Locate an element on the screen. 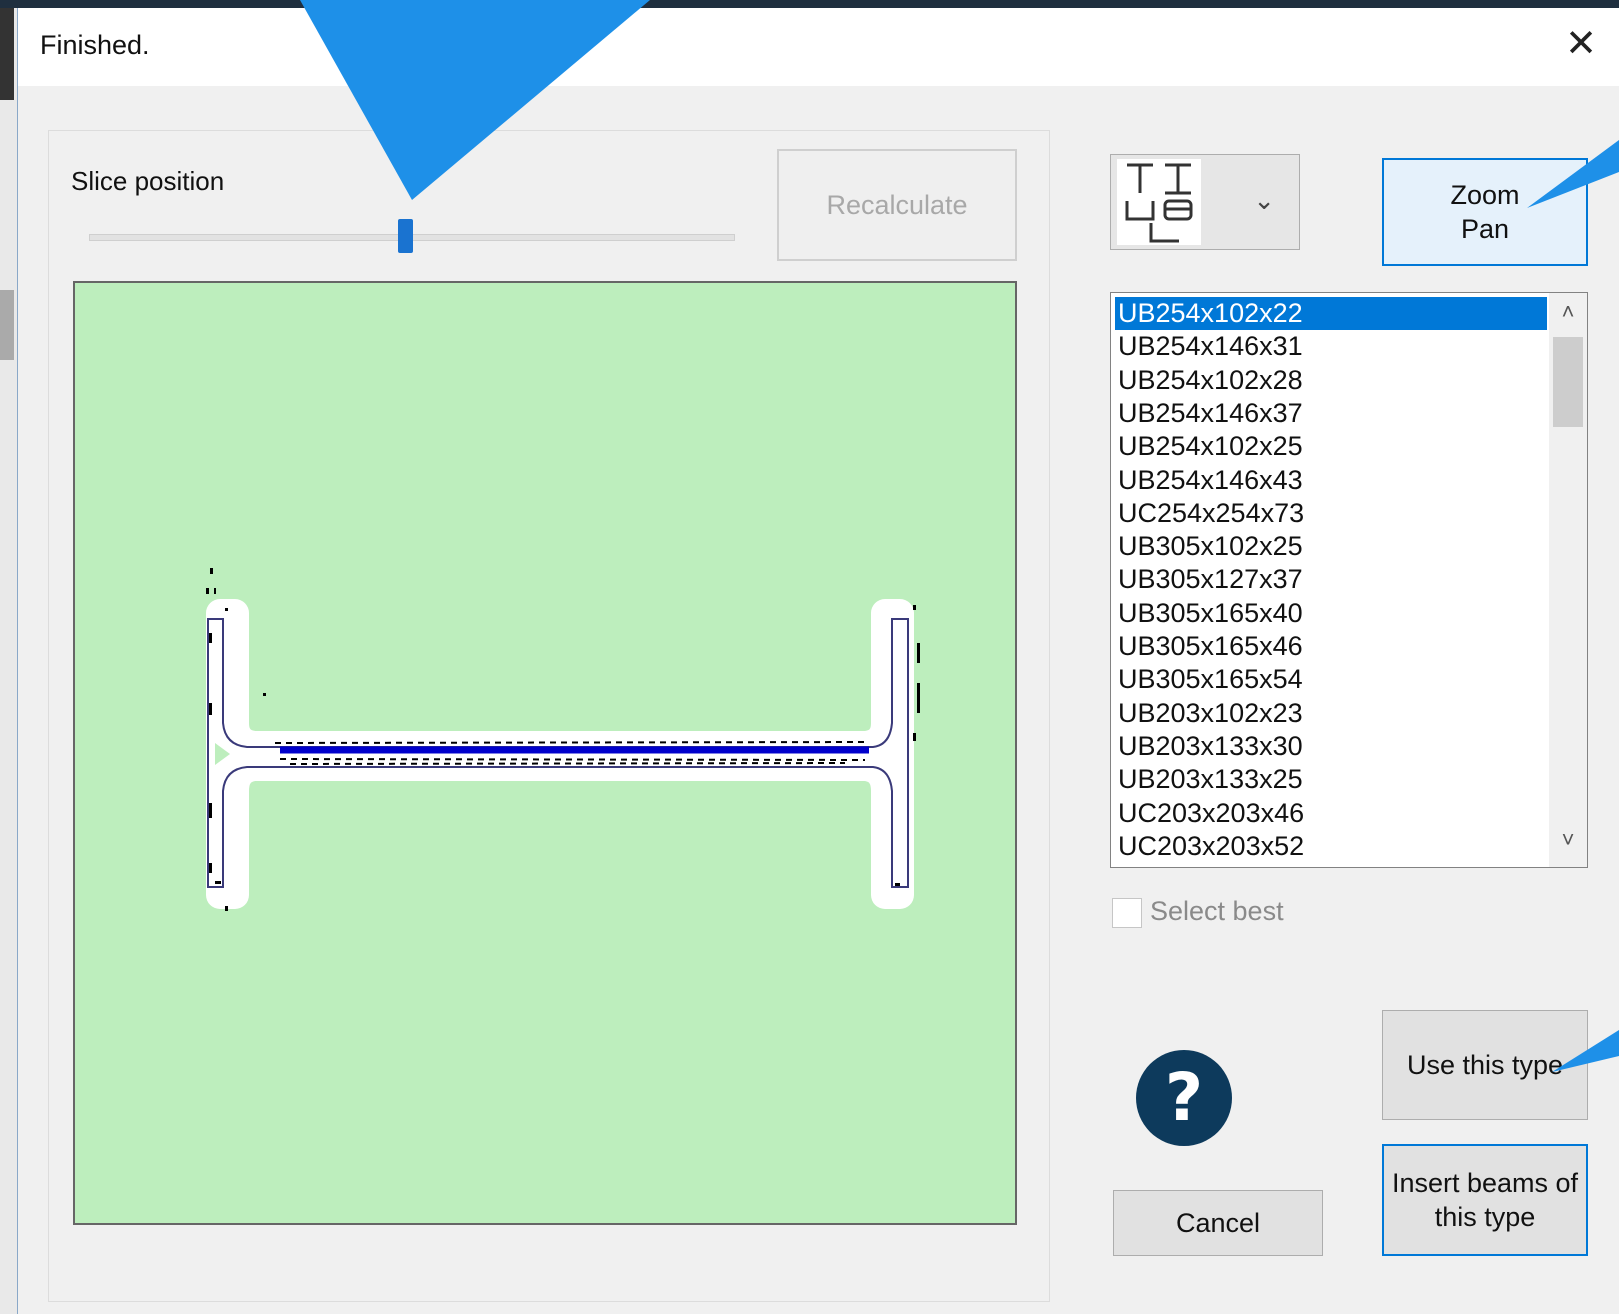 This screenshot has width=1619, height=1314. zoom-callout-arrow is located at coordinates (1573, 174).